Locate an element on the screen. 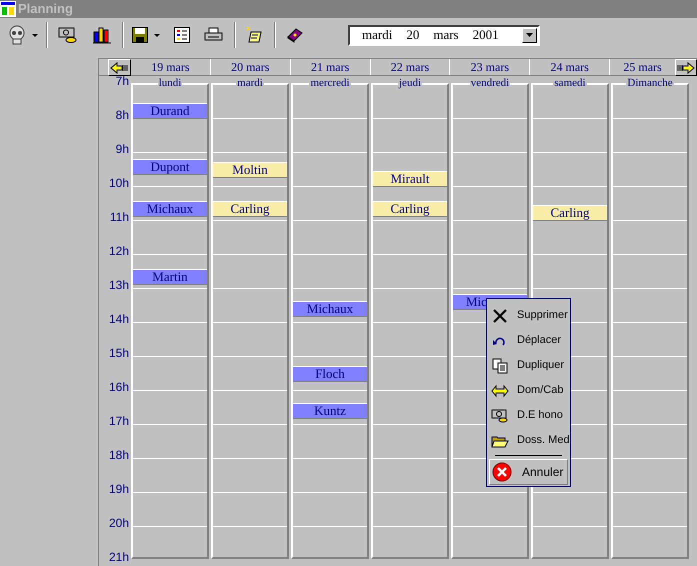 The image size is (697, 566). date-part: mars is located at coordinates (446, 35).